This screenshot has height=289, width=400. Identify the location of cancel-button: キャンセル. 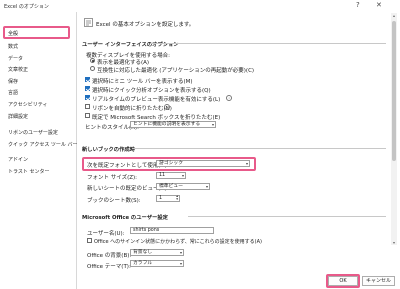
(378, 281).